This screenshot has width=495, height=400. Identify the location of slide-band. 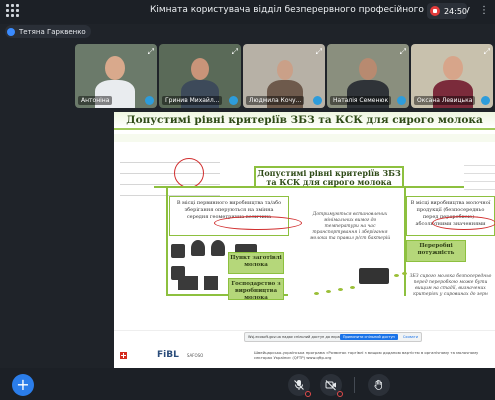
(304, 138).